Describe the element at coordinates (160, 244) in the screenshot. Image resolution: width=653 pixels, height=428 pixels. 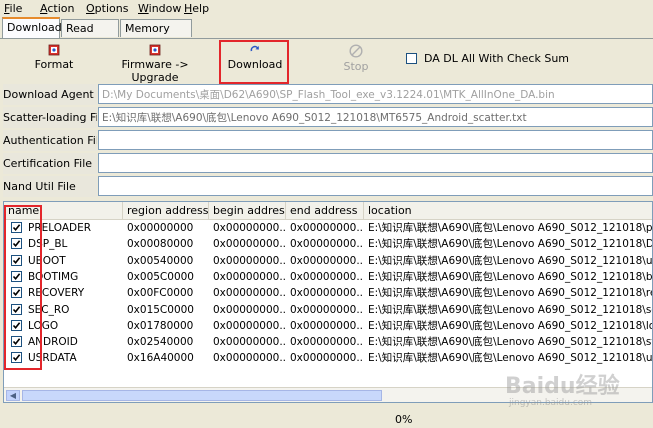
I see `cell-region-address: 0x00080000` at that location.